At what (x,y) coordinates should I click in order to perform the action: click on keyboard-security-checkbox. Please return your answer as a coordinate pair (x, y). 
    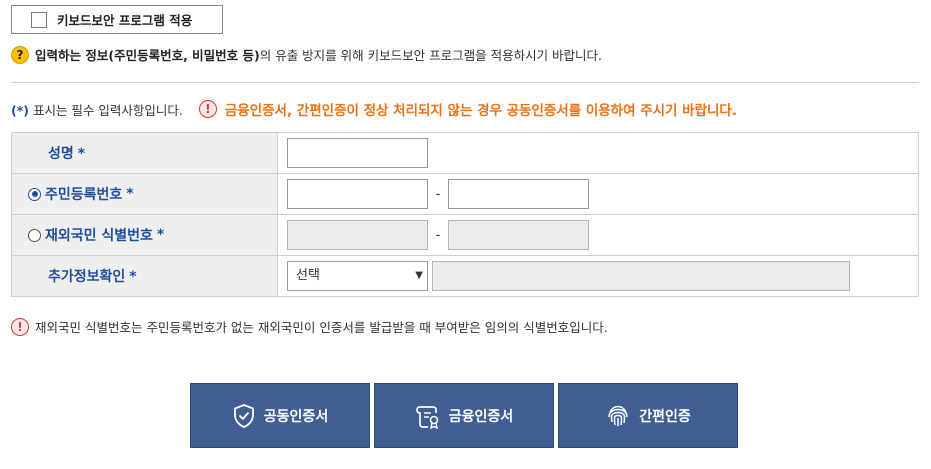
    Looking at the image, I should click on (39, 19).